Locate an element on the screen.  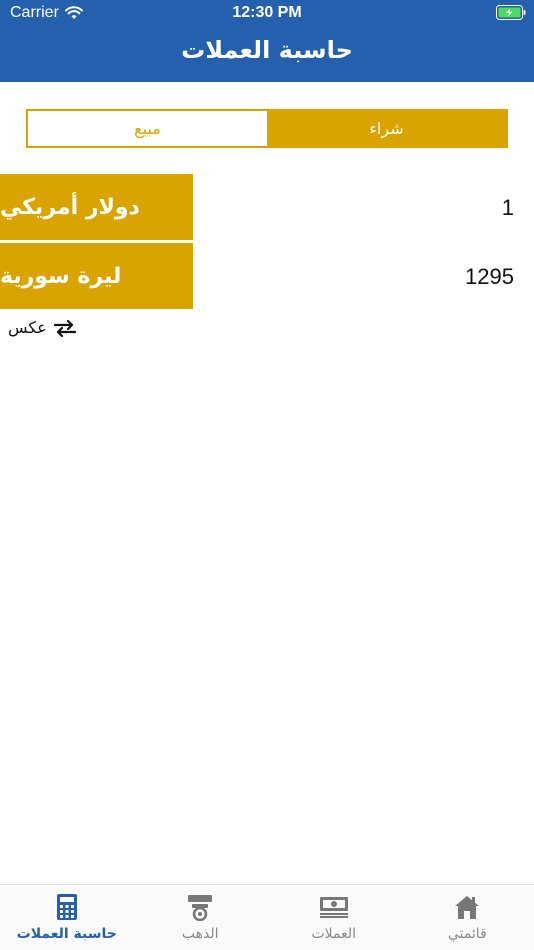
swap-button: عكس is located at coordinates (42, 327).